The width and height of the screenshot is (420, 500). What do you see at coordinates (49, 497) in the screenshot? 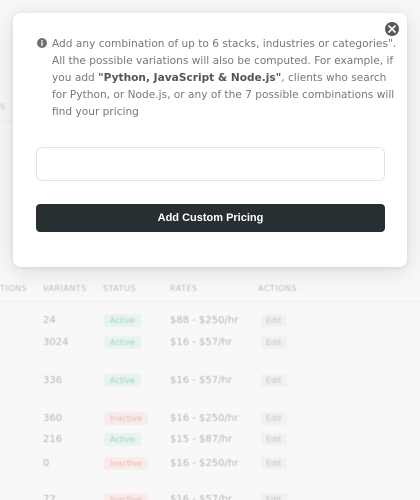
I see `row-variants: 72` at bounding box center [49, 497].